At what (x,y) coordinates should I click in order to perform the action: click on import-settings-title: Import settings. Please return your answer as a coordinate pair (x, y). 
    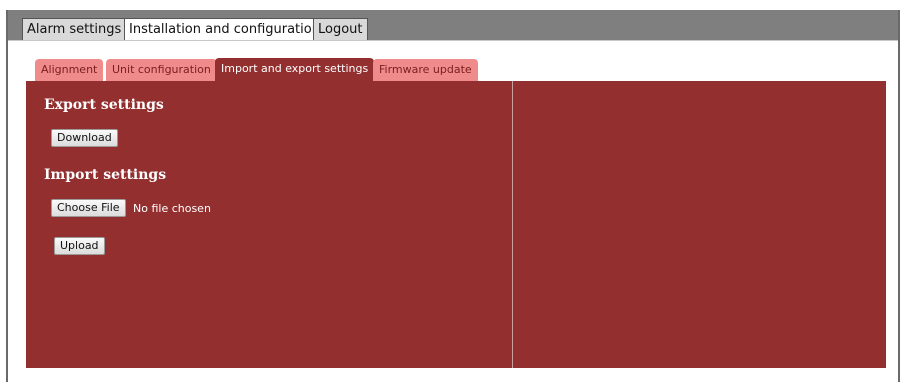
    Looking at the image, I should click on (105, 175).